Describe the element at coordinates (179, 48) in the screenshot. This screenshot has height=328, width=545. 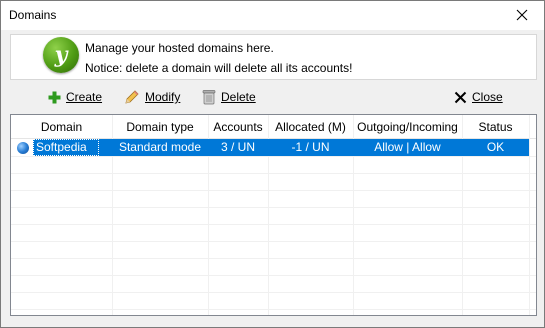
I see `info-message: Manage your hosted domains here.` at that location.